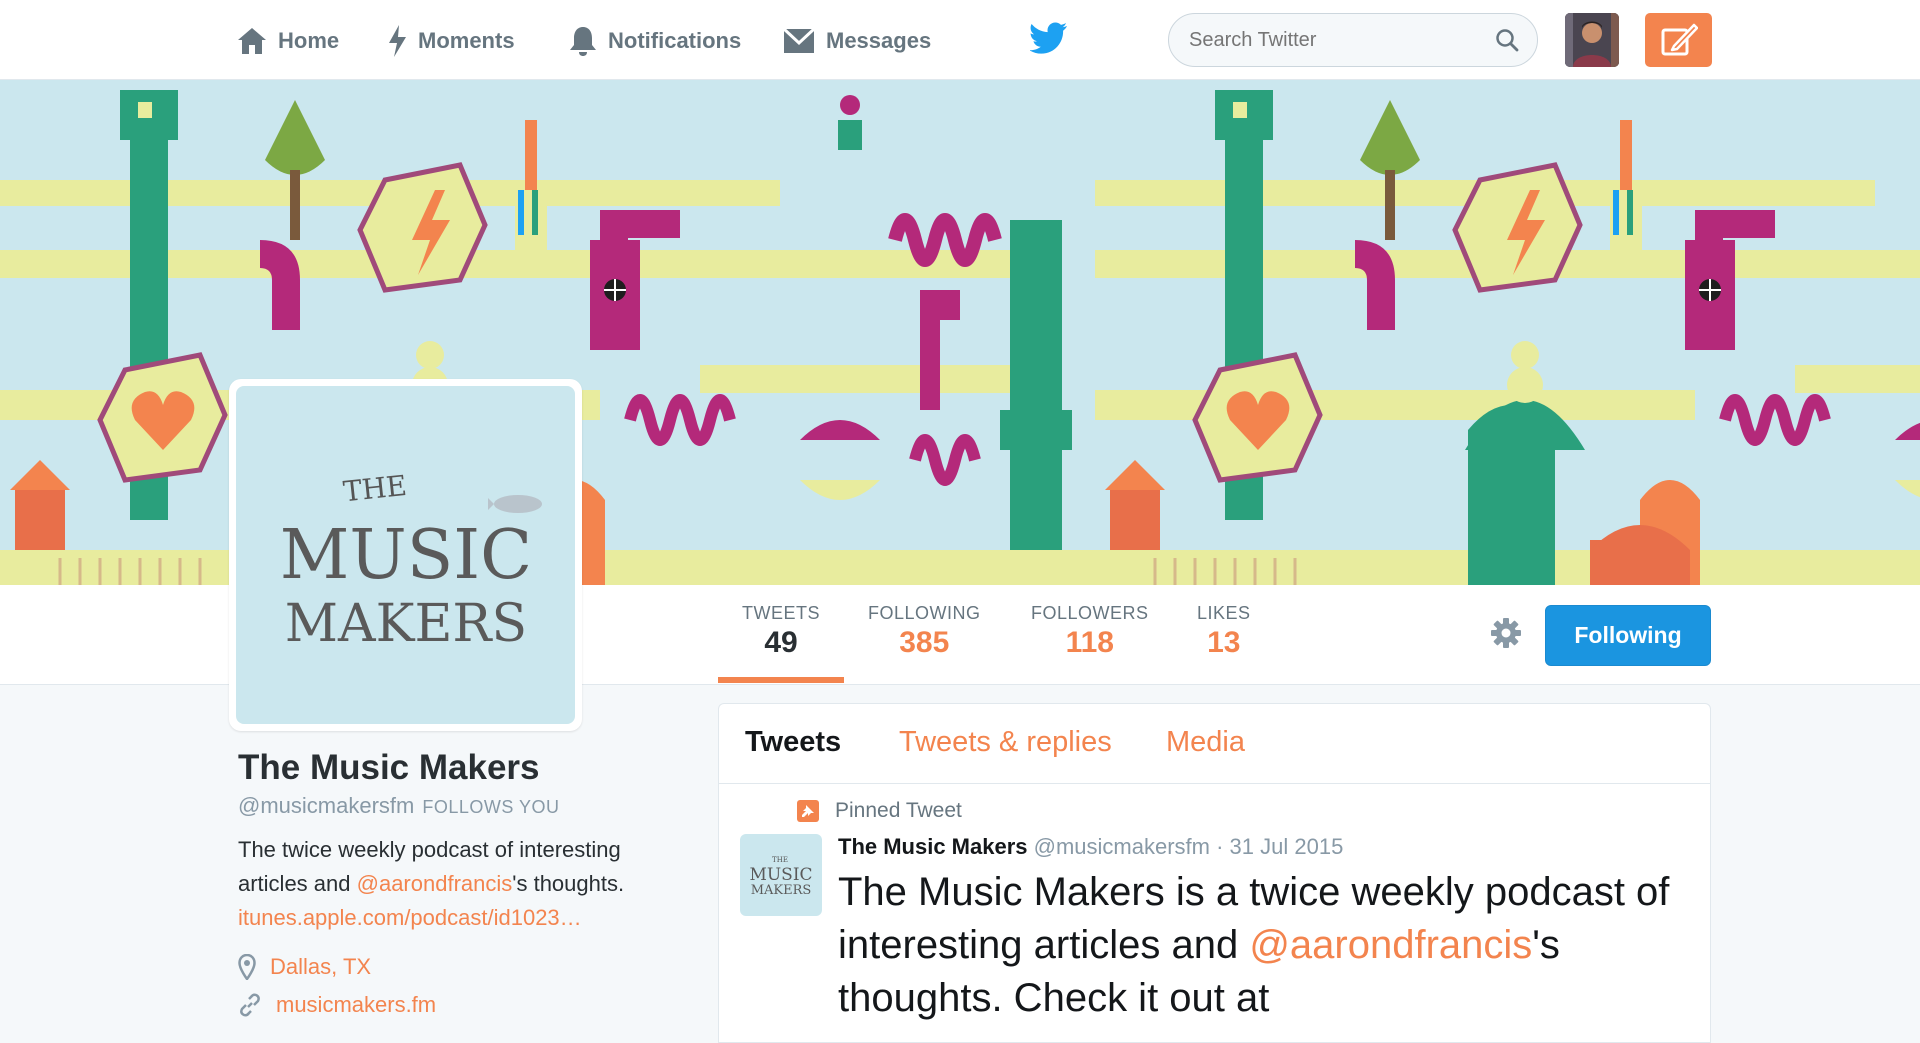  What do you see at coordinates (1506, 635) in the screenshot?
I see `gear-icon` at bounding box center [1506, 635].